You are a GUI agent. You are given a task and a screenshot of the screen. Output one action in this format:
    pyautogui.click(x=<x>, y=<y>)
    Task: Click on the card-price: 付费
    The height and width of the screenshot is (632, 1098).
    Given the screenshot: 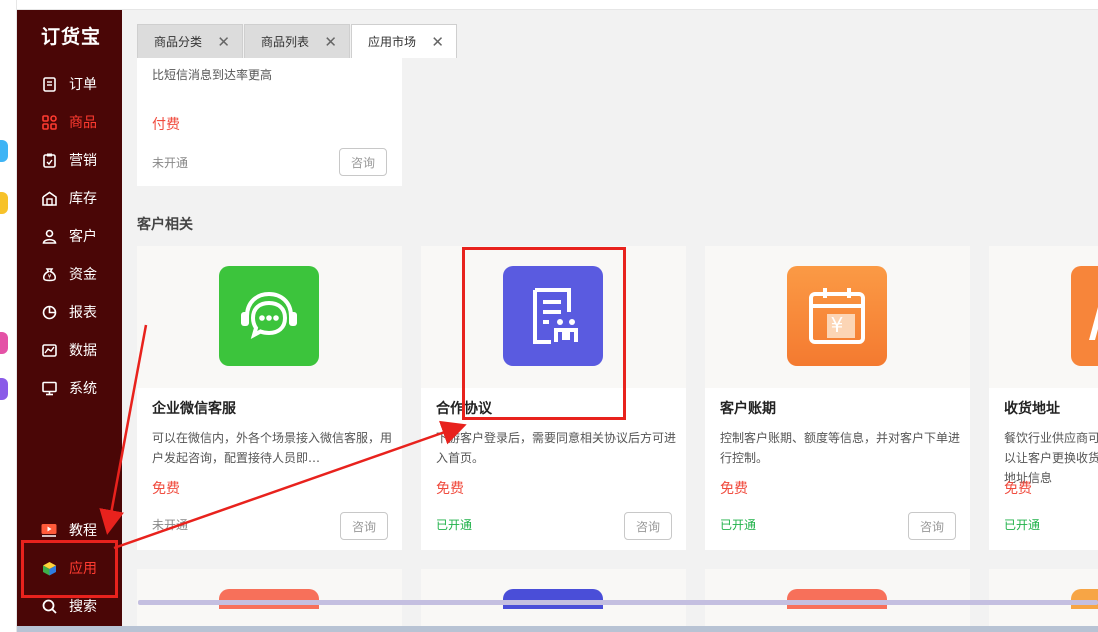 What is the action you would take?
    pyautogui.click(x=166, y=125)
    